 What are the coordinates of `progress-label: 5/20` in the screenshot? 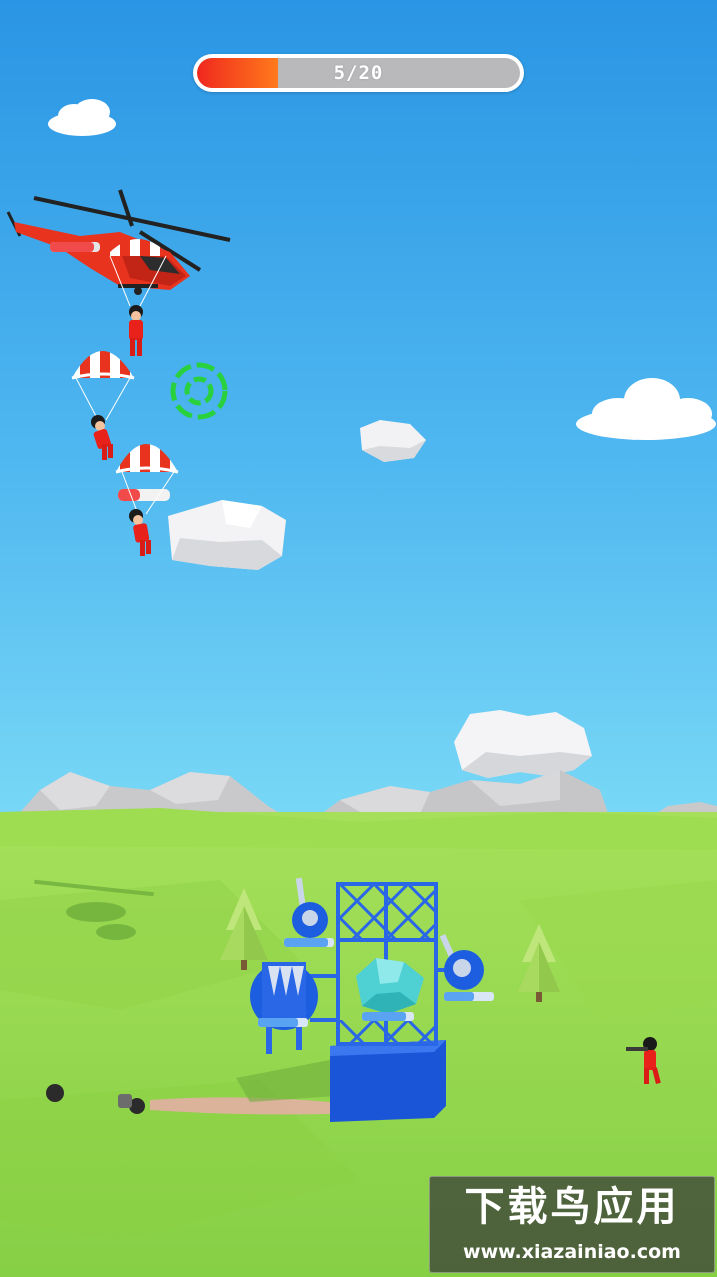 It's located at (358, 73).